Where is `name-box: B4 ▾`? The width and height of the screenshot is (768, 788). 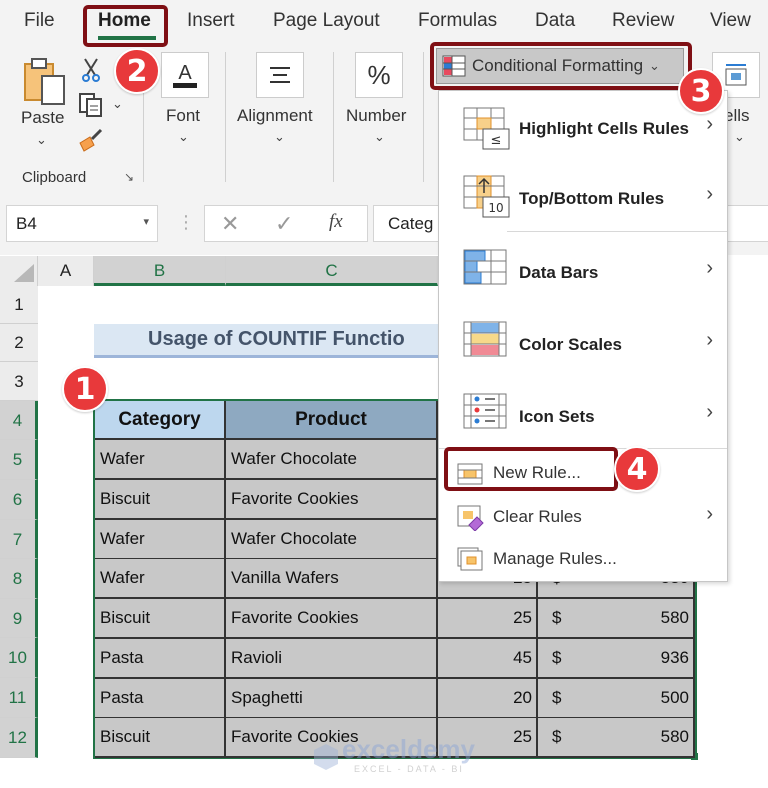 name-box: B4 ▾ is located at coordinates (82, 223).